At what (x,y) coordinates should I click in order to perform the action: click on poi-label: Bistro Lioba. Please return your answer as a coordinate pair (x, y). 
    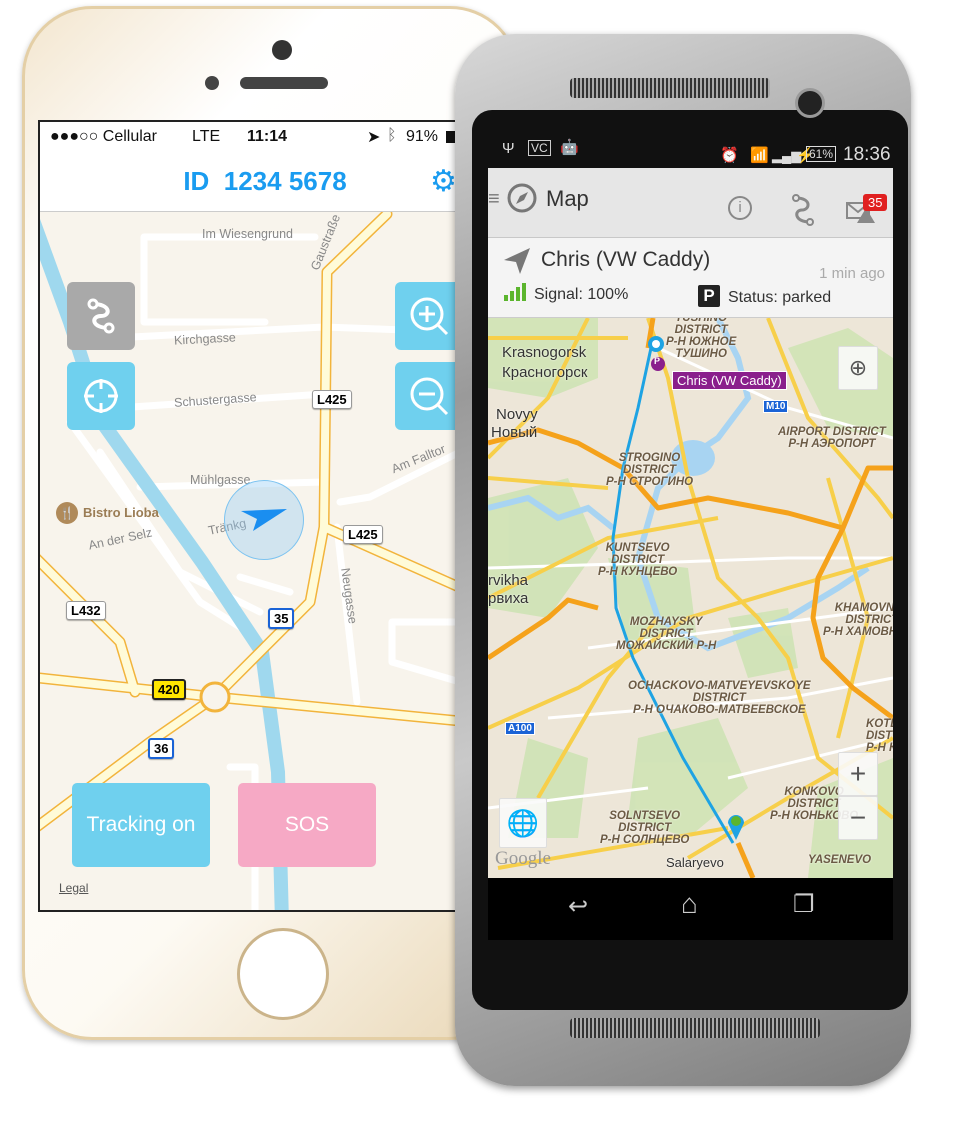
    Looking at the image, I should click on (121, 512).